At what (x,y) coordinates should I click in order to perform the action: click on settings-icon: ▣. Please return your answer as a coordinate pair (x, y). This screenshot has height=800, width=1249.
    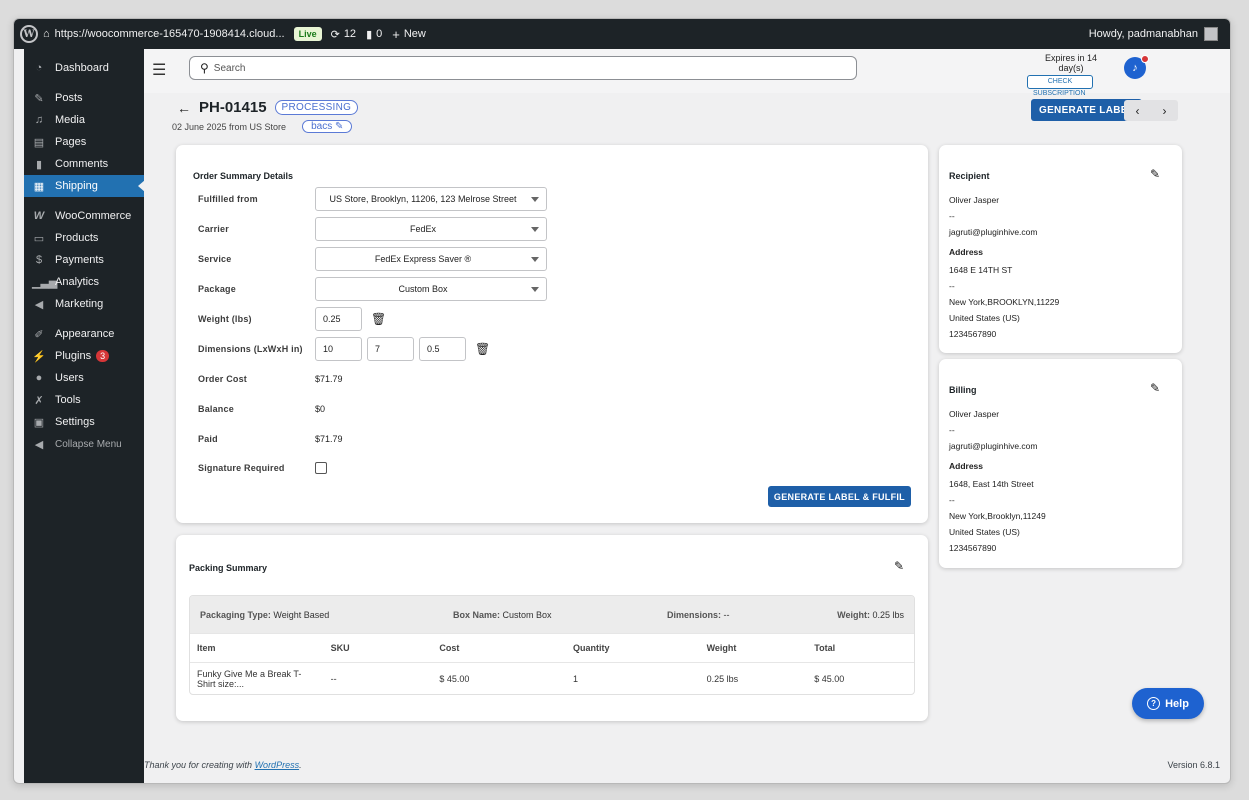
    Looking at the image, I should click on (39, 422).